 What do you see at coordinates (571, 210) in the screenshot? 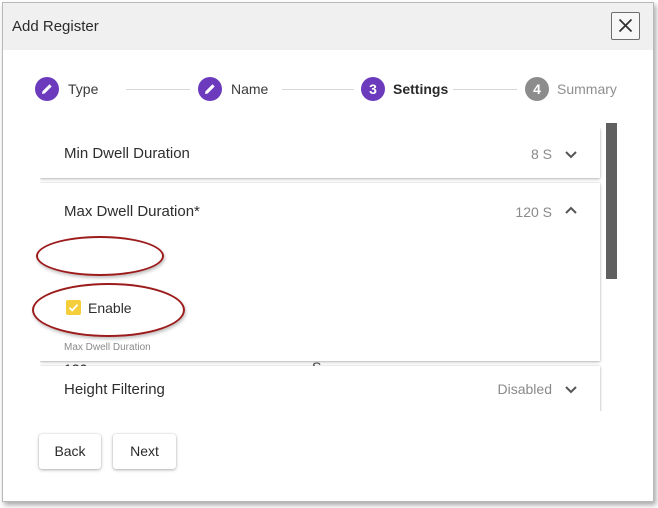
I see `chevron-up-icon` at bounding box center [571, 210].